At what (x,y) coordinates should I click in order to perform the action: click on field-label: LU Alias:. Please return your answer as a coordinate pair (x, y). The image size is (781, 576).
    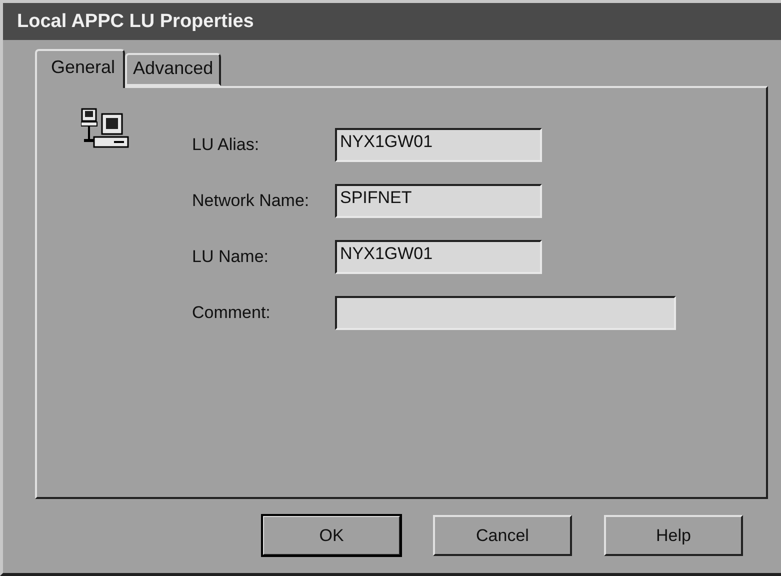
    Looking at the image, I should click on (226, 145).